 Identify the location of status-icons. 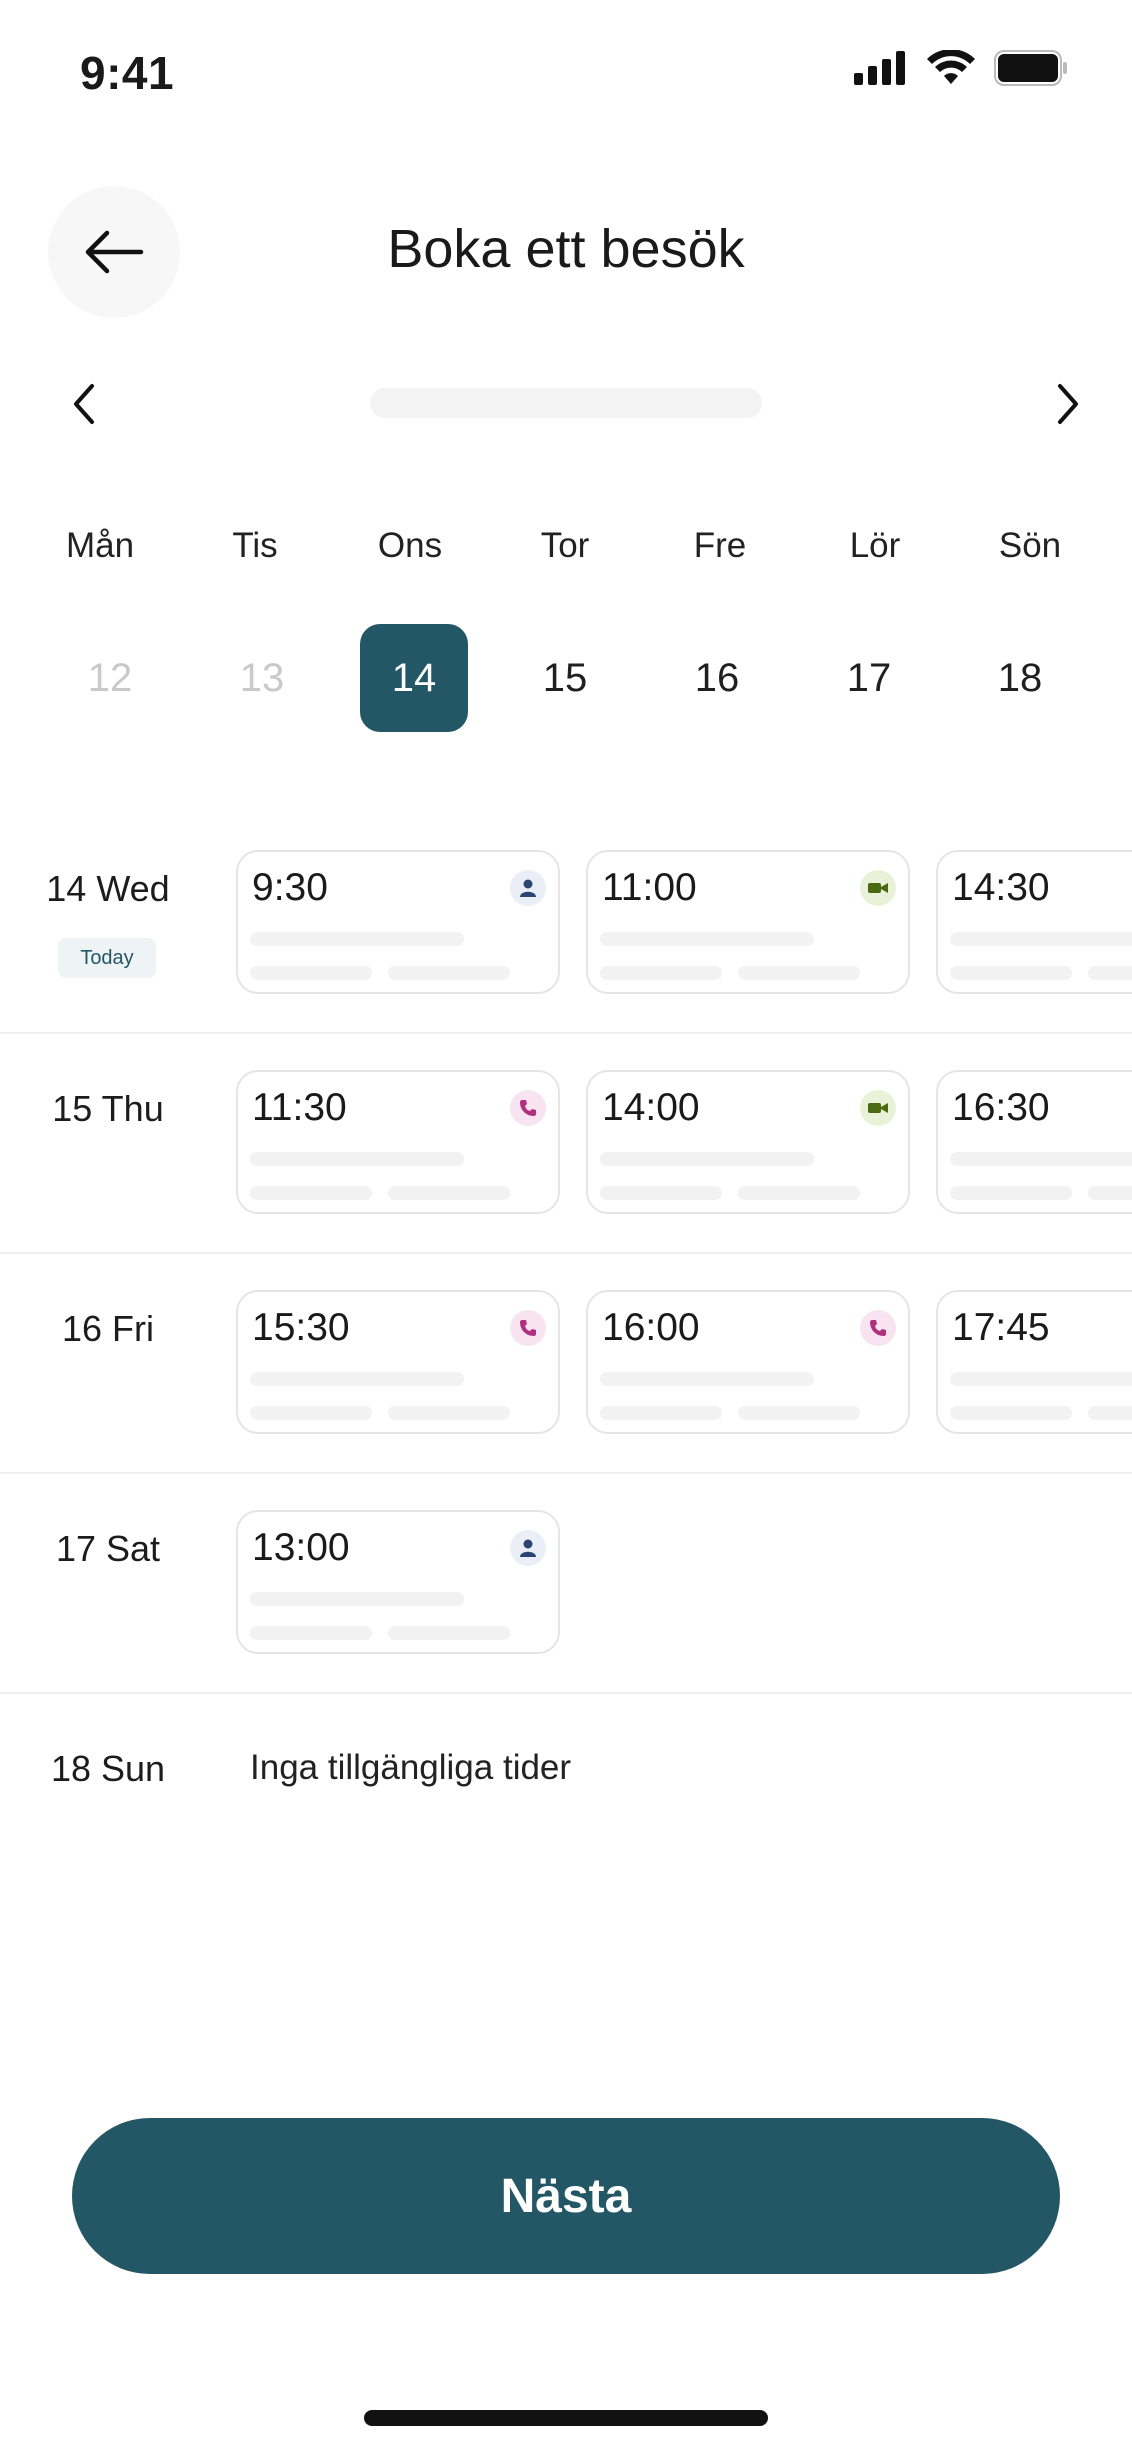
(961, 68).